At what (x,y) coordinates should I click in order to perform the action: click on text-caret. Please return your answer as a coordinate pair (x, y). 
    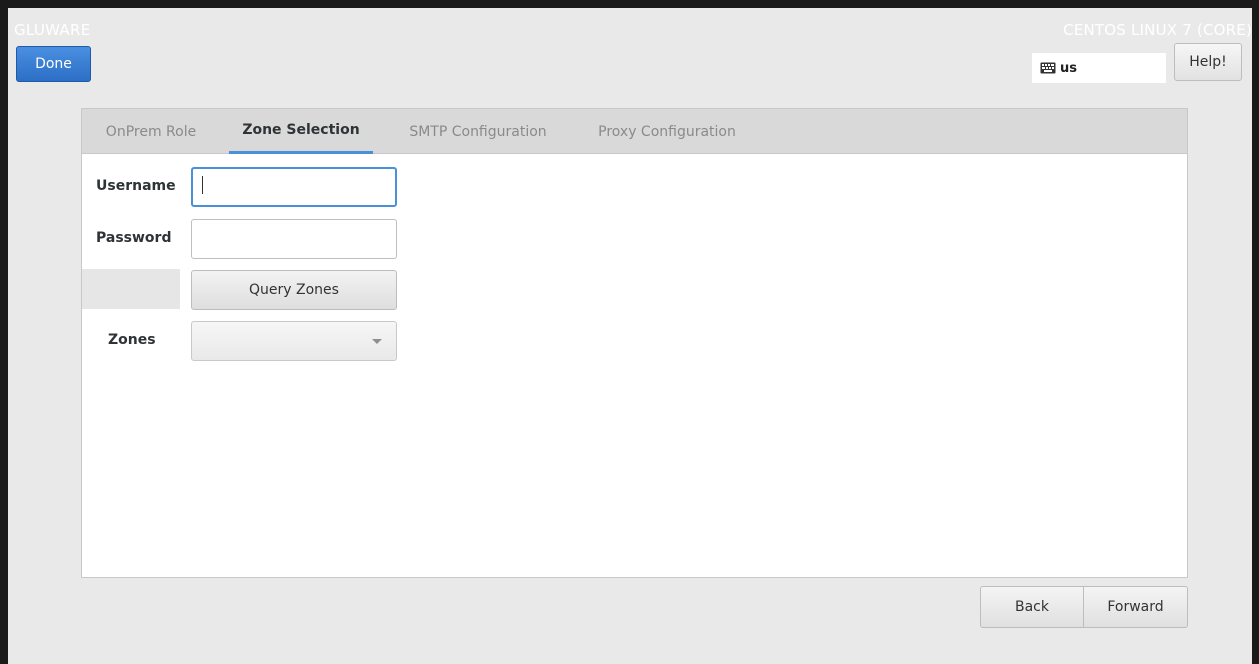
    Looking at the image, I should click on (202, 185).